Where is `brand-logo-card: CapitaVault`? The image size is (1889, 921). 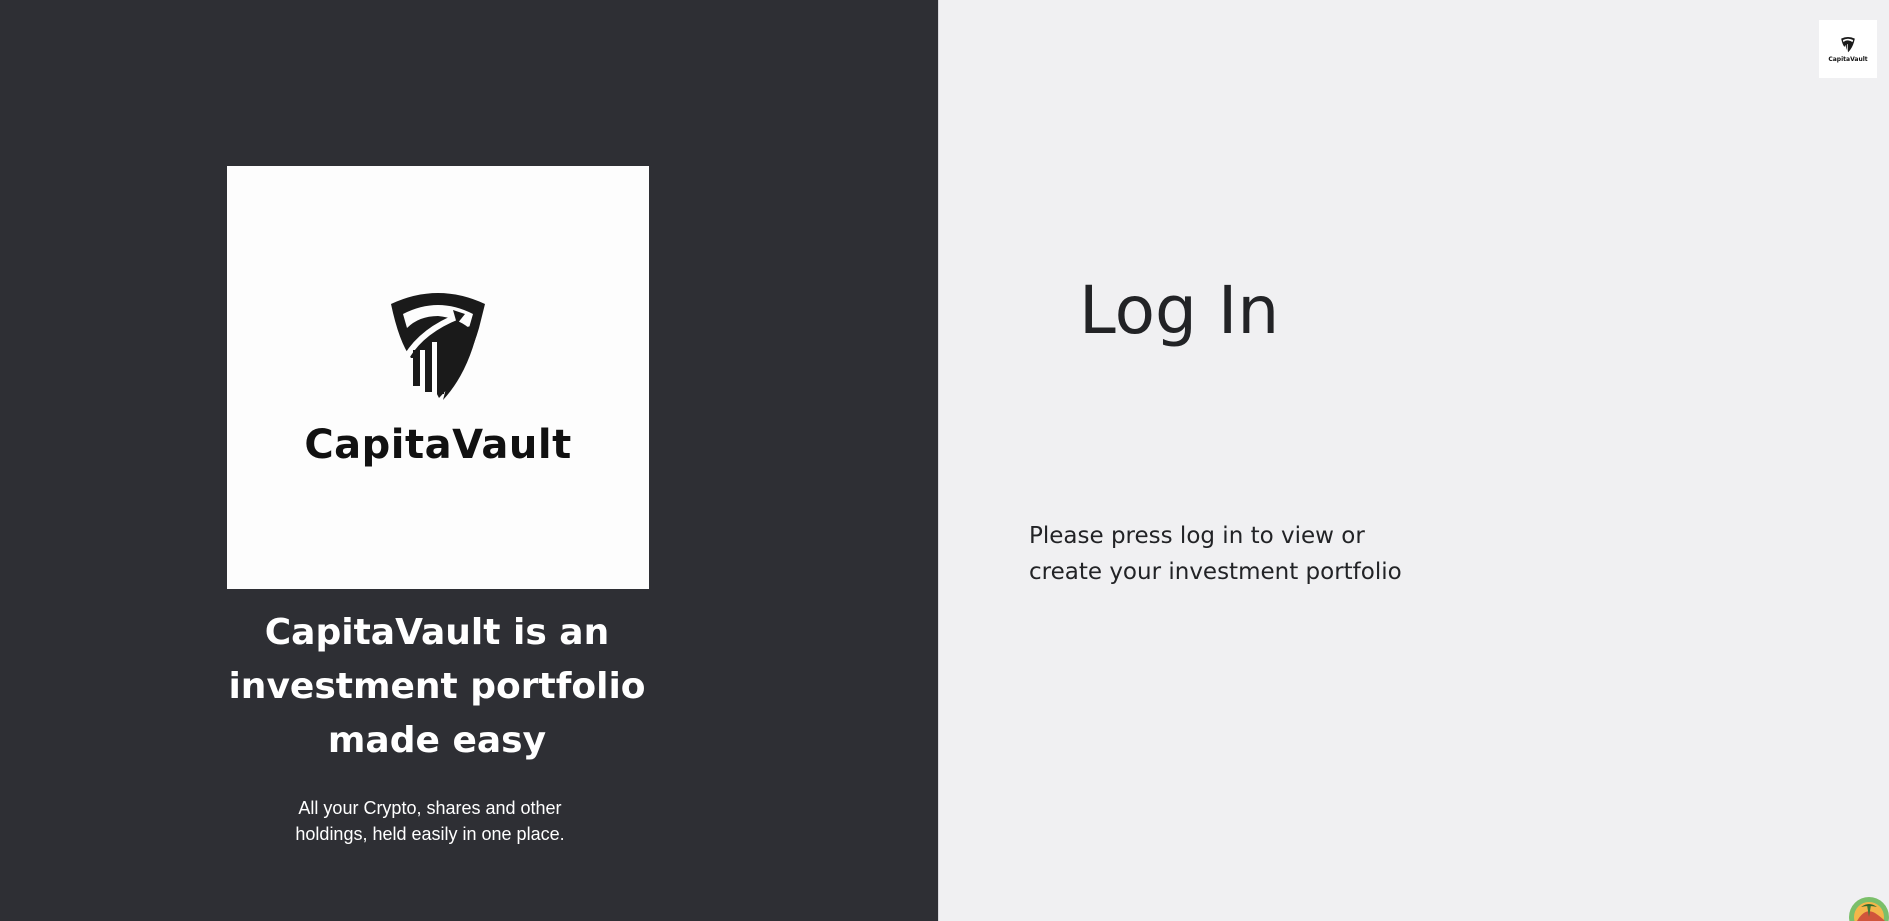
brand-logo-card: CapitaVault is located at coordinates (438, 377).